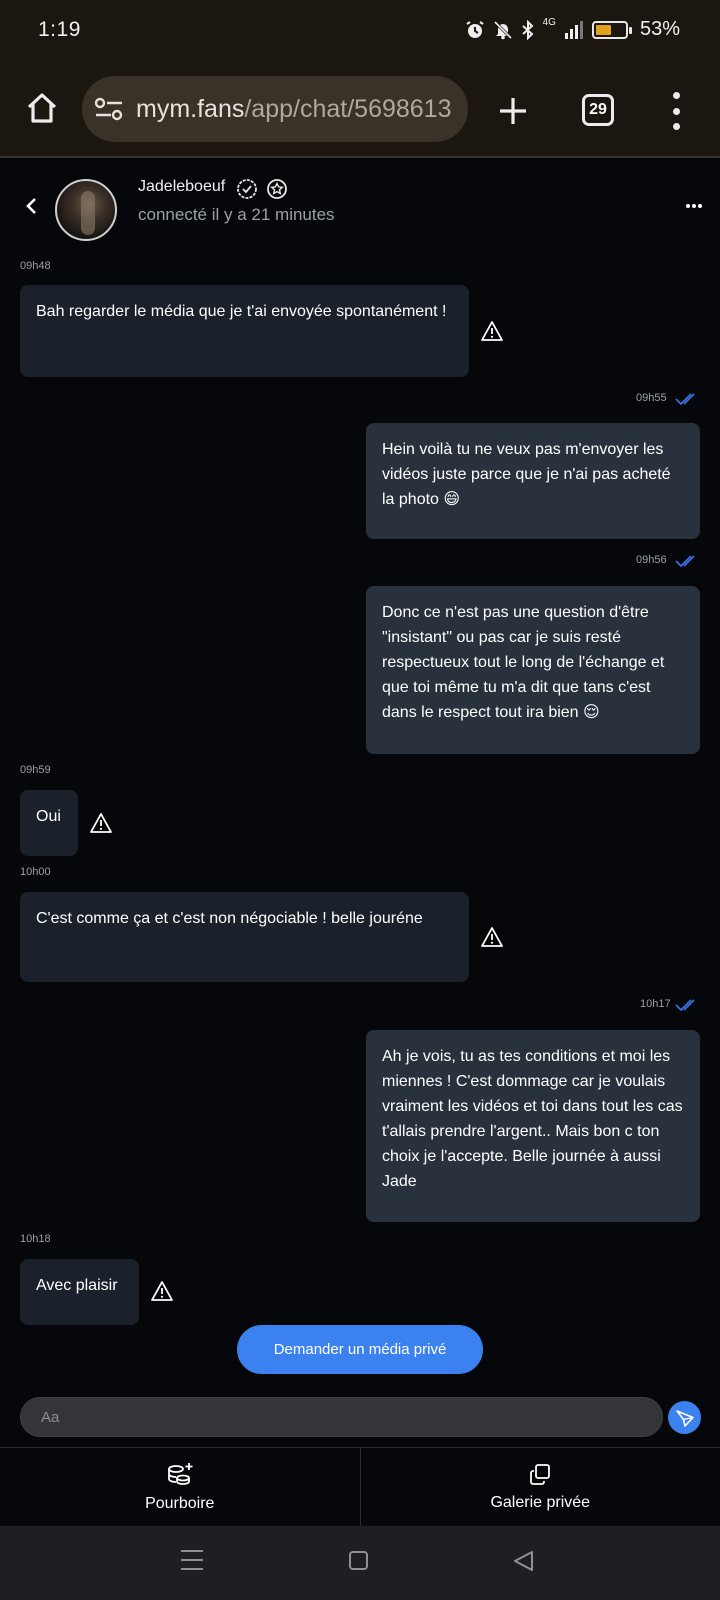  What do you see at coordinates (694, 206) in the screenshot?
I see `more-options-button` at bounding box center [694, 206].